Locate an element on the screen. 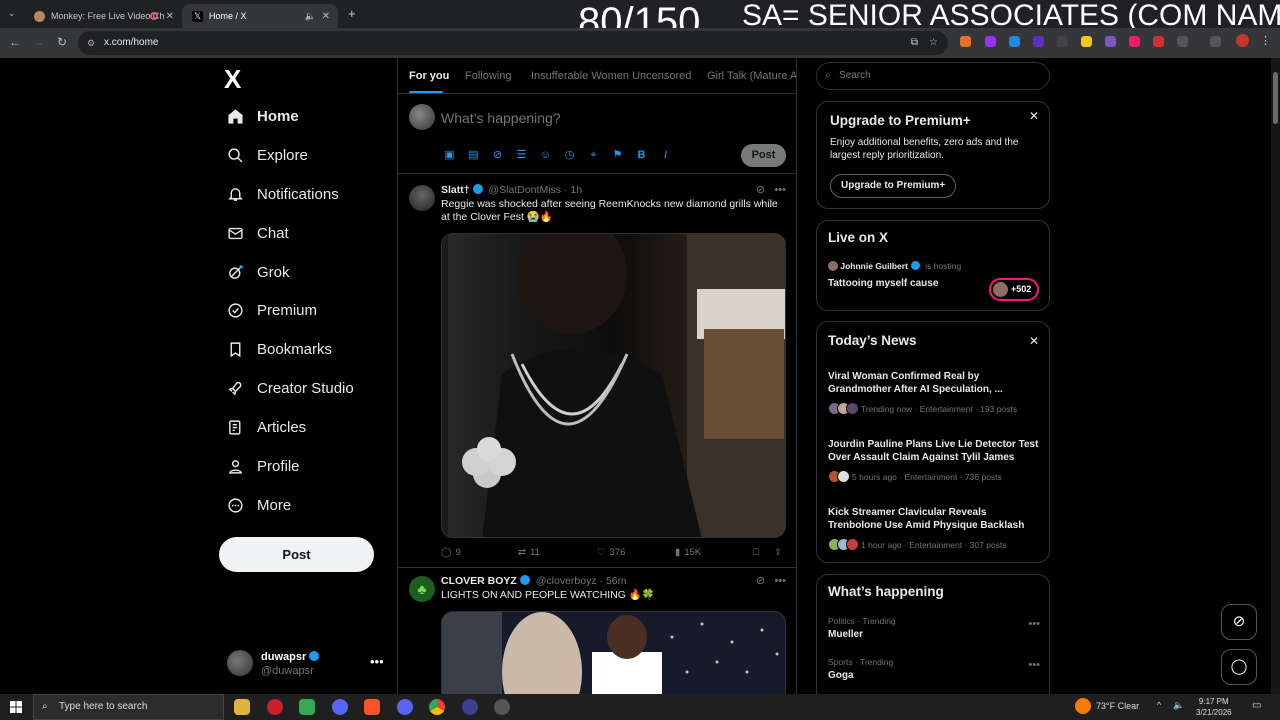 Image resolution: width=1280 pixels, height=720 pixels. extensions-puzzle-icon is located at coordinates (1182, 41).